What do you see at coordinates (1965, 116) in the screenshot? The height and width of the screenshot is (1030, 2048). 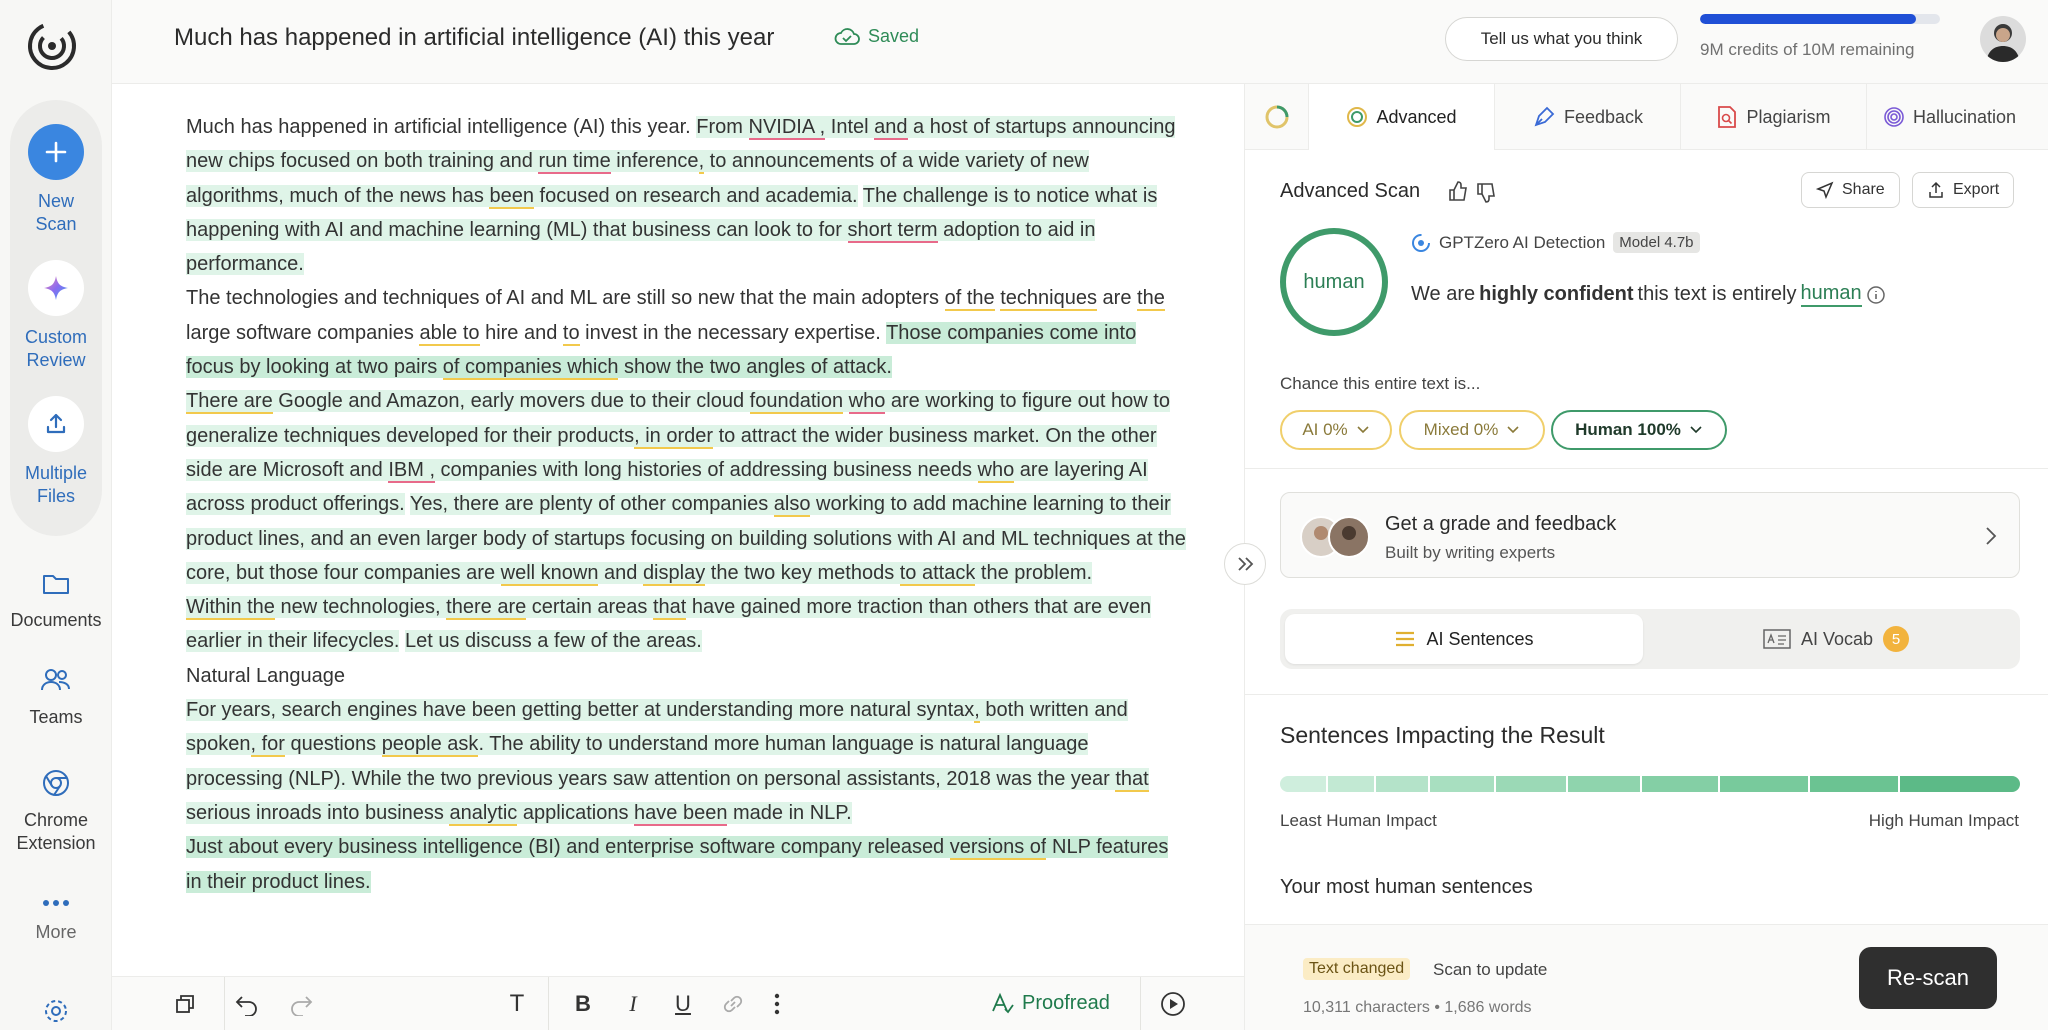 I see `tab-hallucination-label: Hallucination` at bounding box center [1965, 116].